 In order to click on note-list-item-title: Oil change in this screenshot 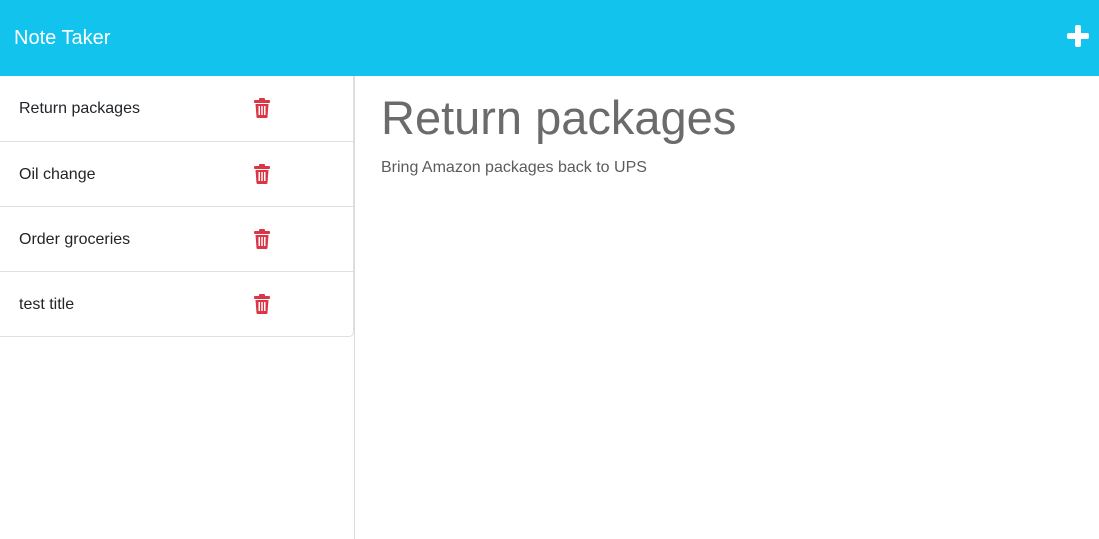, I will do `click(57, 174)`.